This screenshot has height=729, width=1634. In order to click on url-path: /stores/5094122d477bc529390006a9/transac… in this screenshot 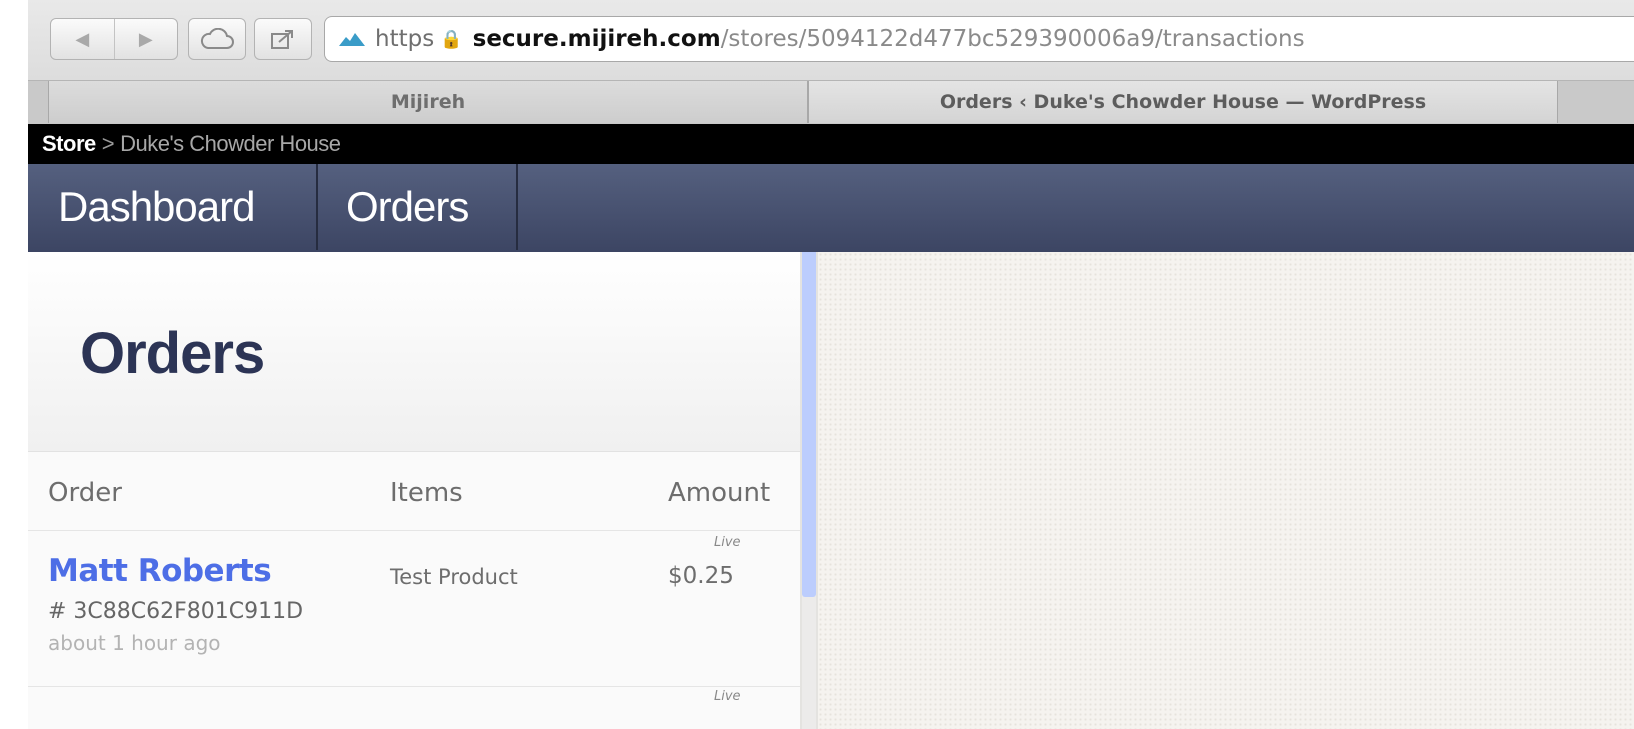, I will do `click(1012, 39)`.